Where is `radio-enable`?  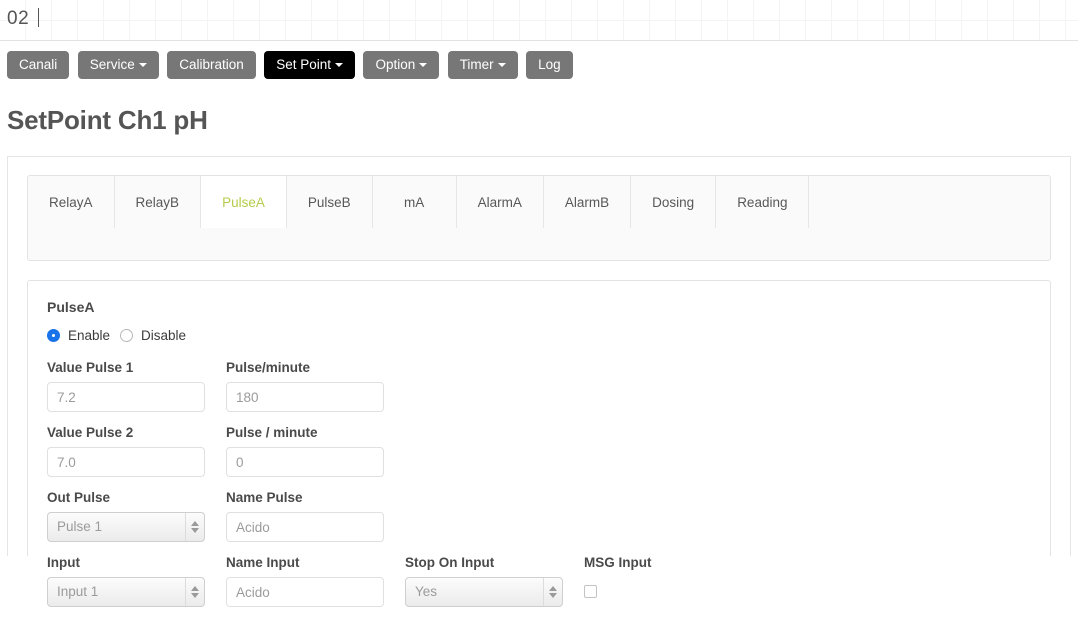
radio-enable is located at coordinates (53, 335).